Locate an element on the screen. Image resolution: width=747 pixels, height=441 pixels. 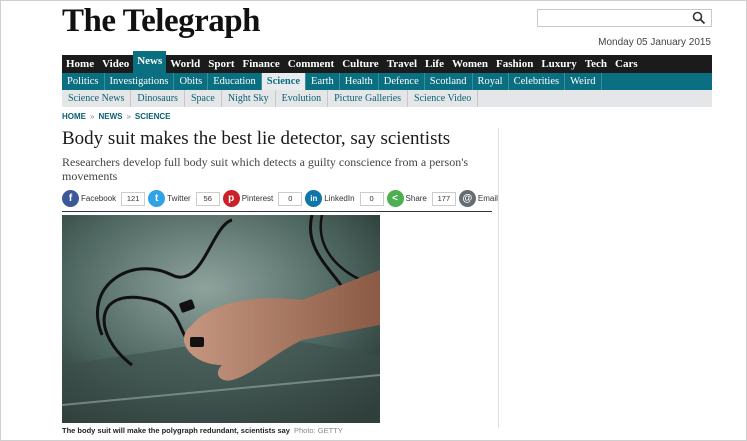
section-item-scotland: Scotland is located at coordinates (449, 81).